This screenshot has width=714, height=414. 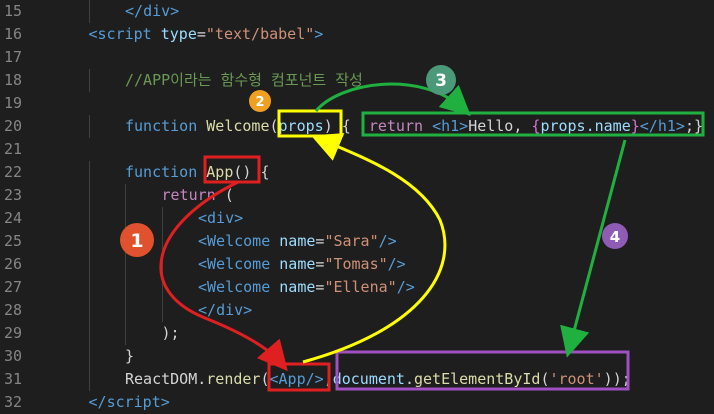 What do you see at coordinates (635, 126) in the screenshot?
I see `code-token: }` at bounding box center [635, 126].